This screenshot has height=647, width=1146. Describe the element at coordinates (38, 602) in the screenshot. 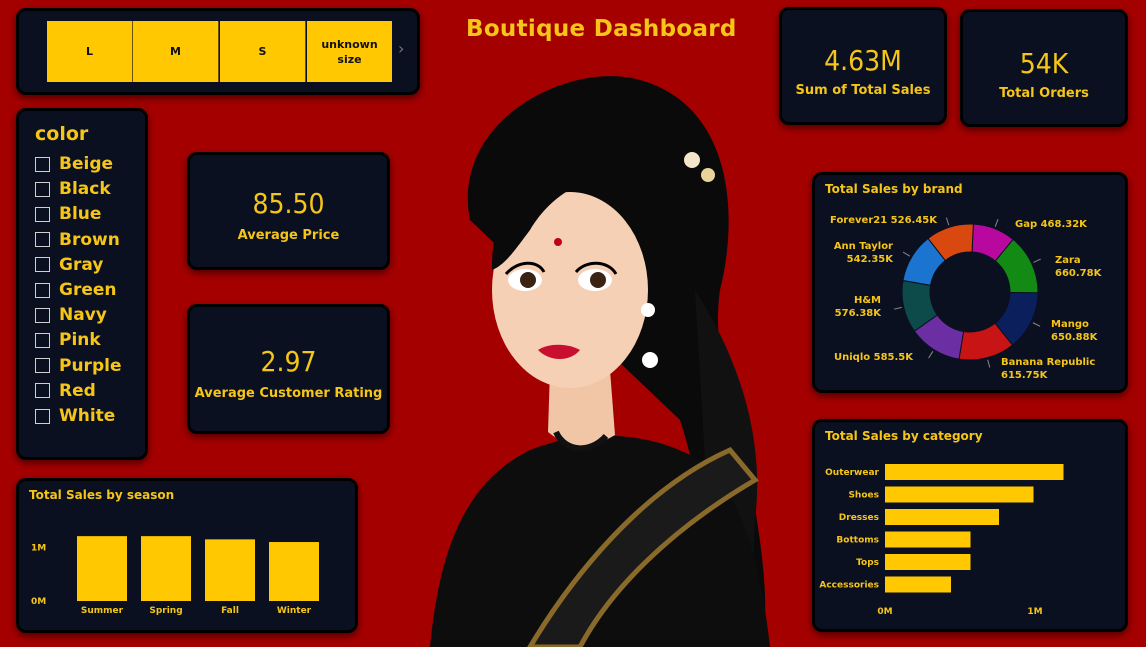

I see `y-tick-label: 0M` at that location.